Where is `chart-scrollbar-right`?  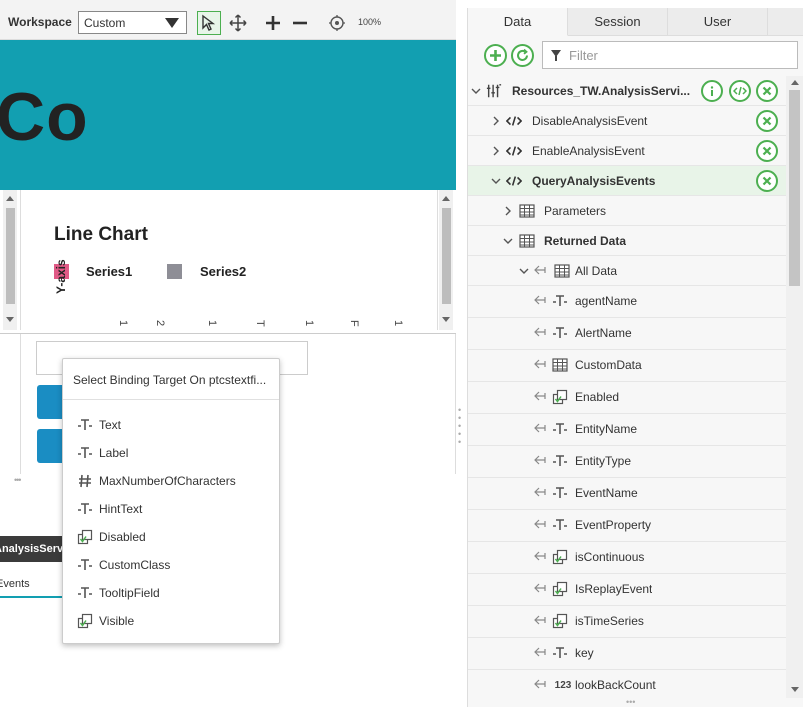 chart-scrollbar-right is located at coordinates (446, 260).